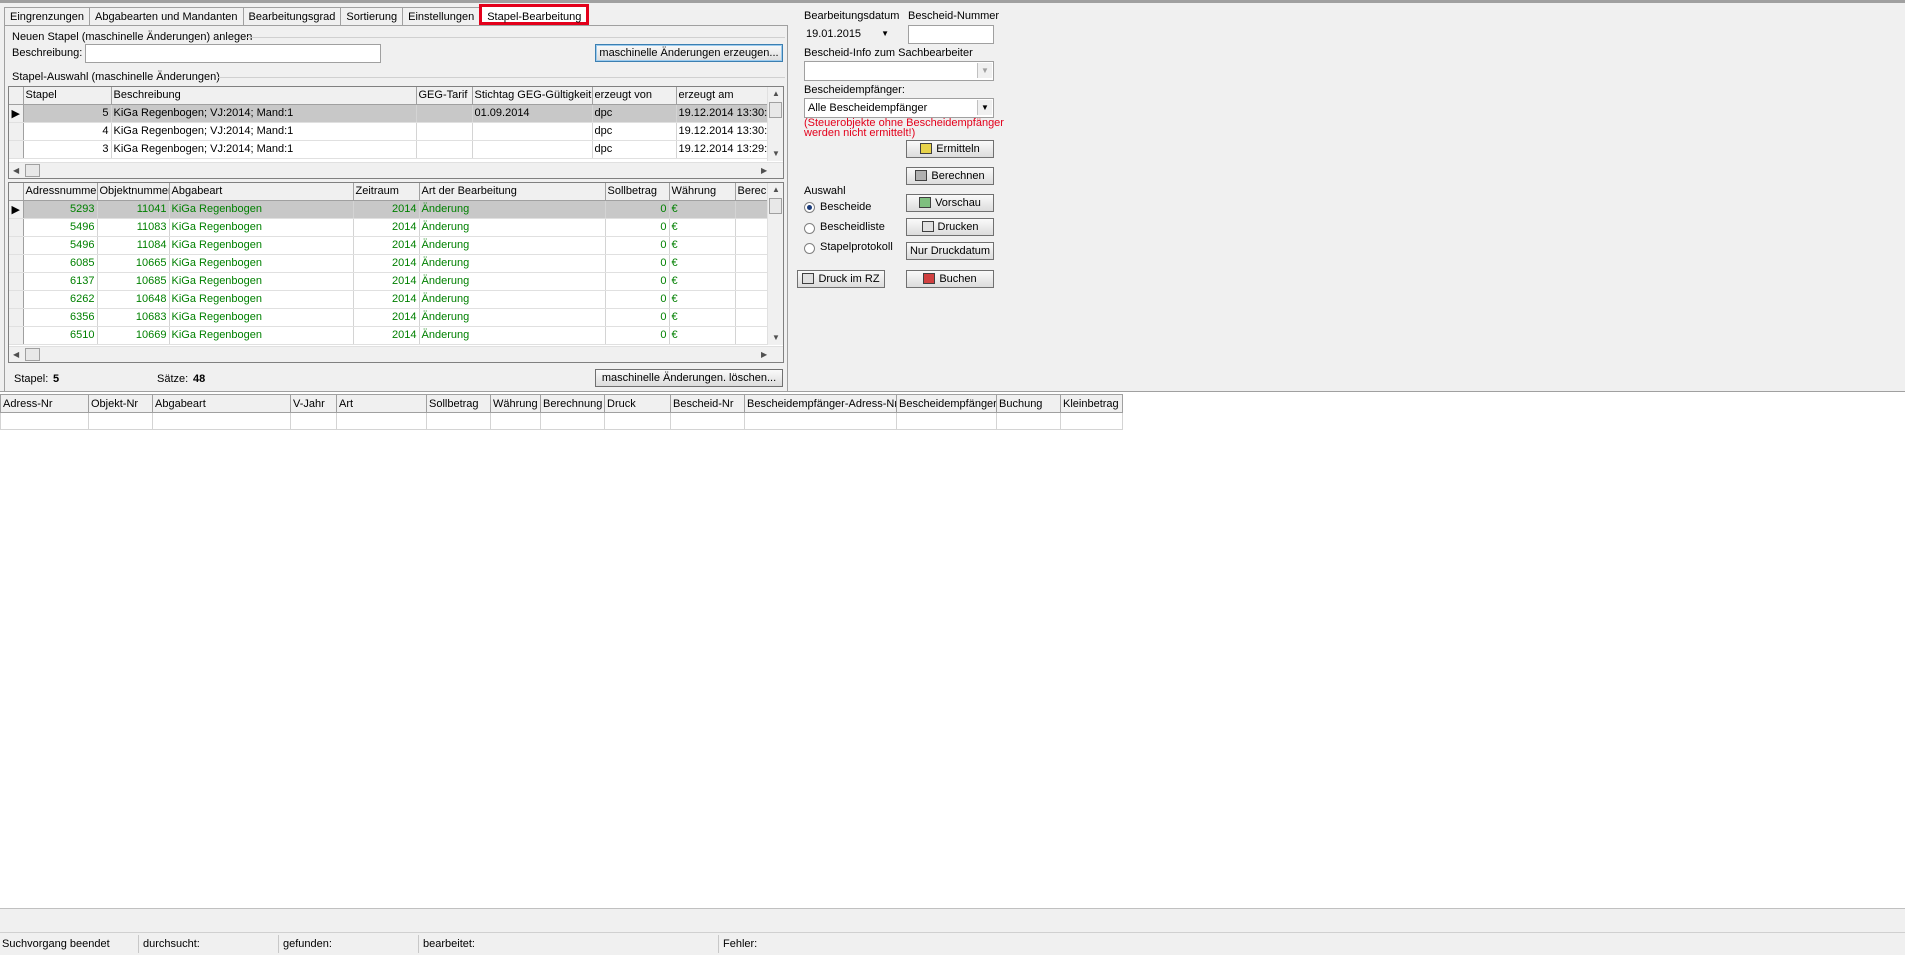 The width and height of the screenshot is (1905, 955). I want to click on processing-date-value: 19.01.2015, so click(834, 34).